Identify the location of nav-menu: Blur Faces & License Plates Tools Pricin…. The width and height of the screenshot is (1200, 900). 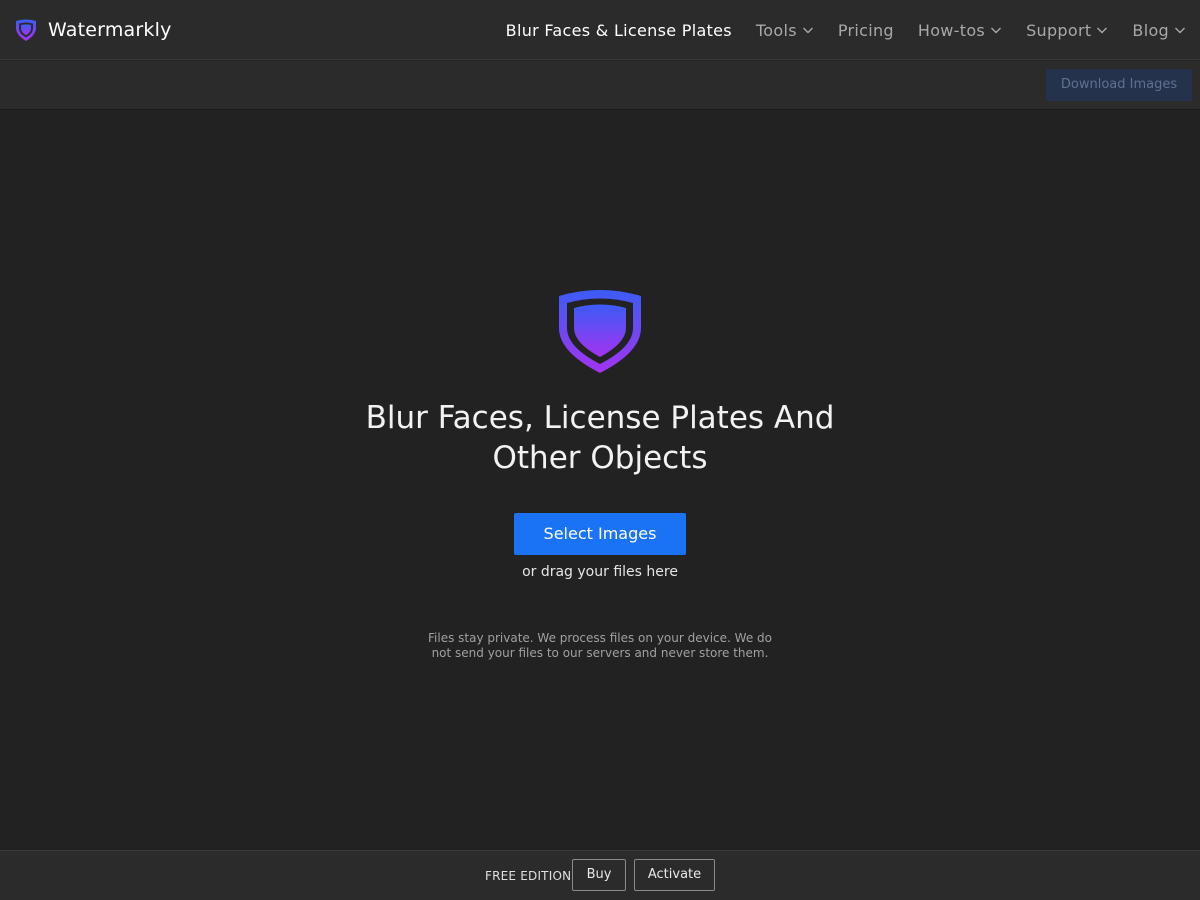
(834, 30).